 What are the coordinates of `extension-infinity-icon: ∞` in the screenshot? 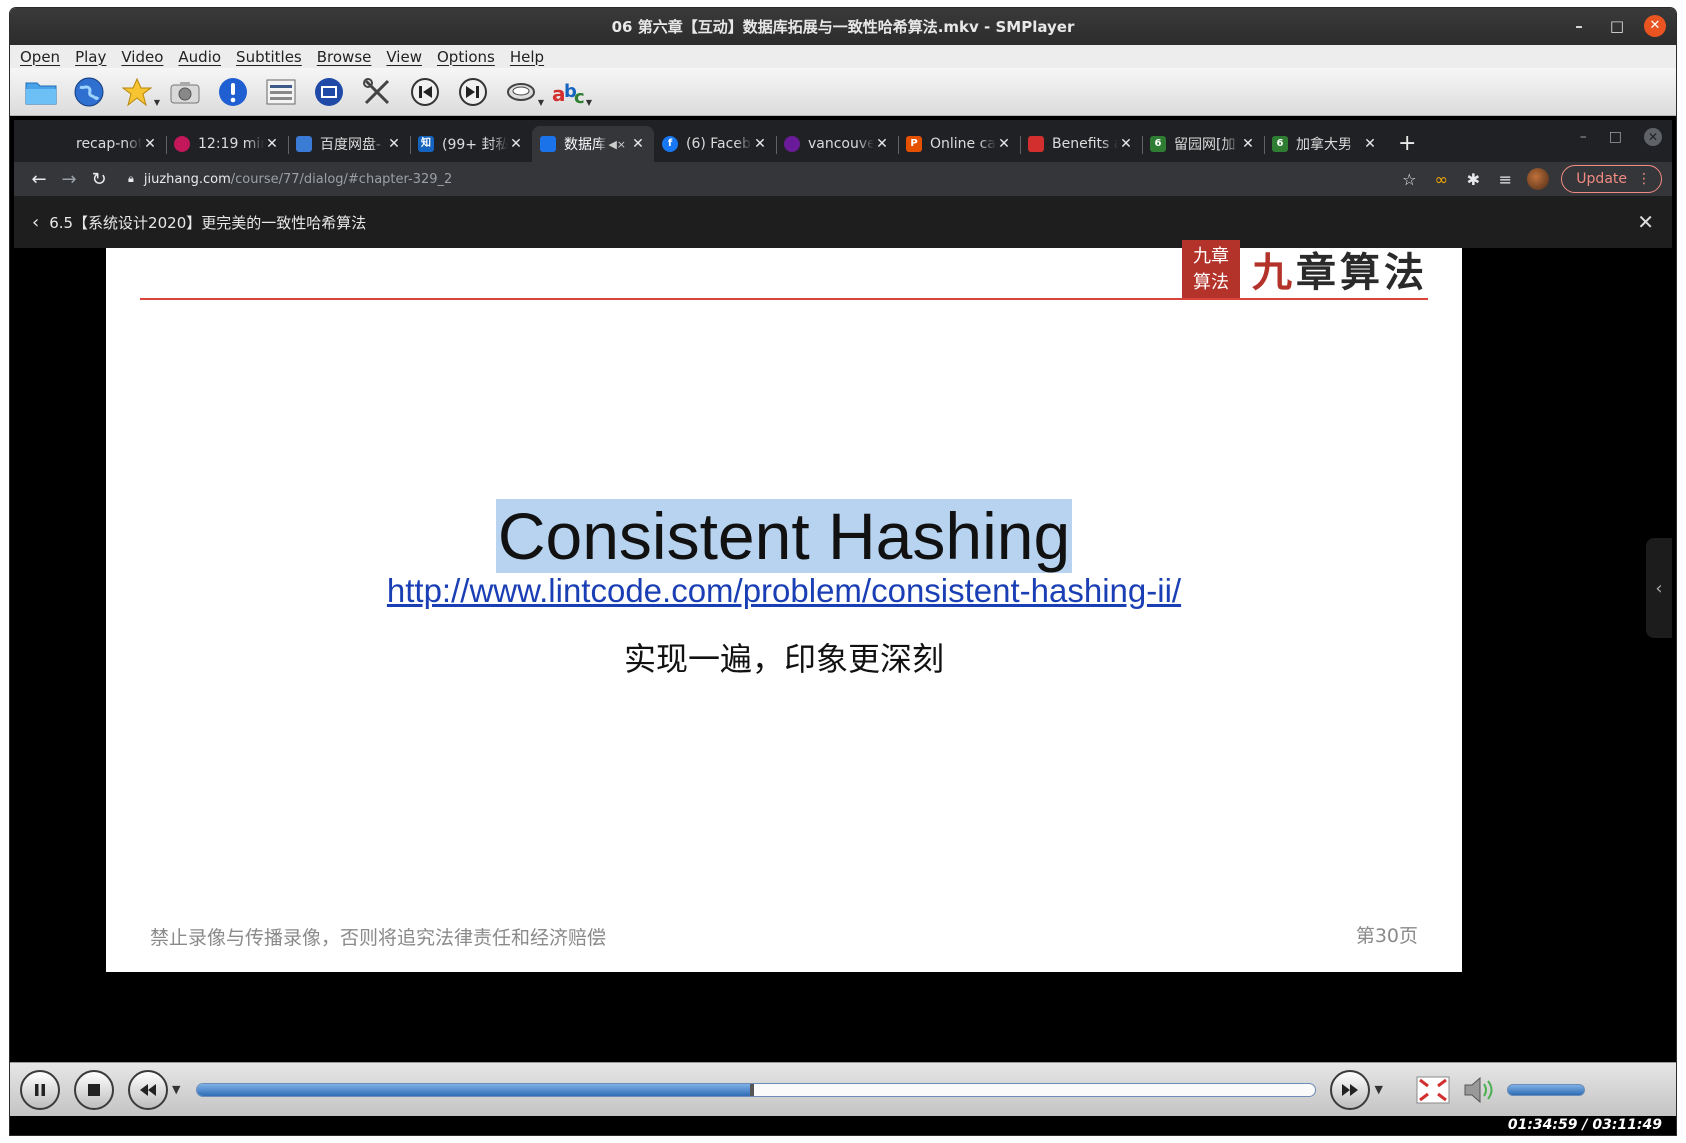 It's located at (1441, 179).